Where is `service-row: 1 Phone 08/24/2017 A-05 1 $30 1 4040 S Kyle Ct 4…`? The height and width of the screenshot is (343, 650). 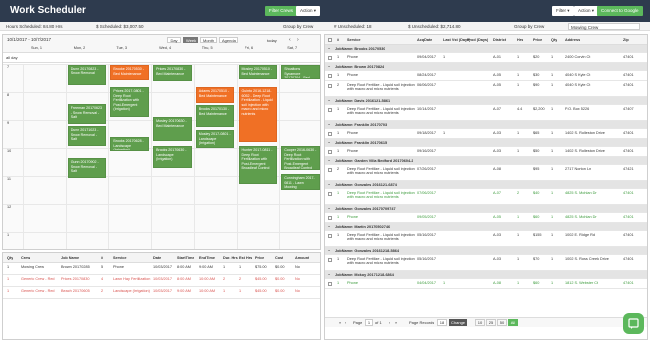 service-row: 1 Phone 08/24/2017 A-05 1 $30 1 4040 S Kyle Ct 4… is located at coordinates (486, 76).